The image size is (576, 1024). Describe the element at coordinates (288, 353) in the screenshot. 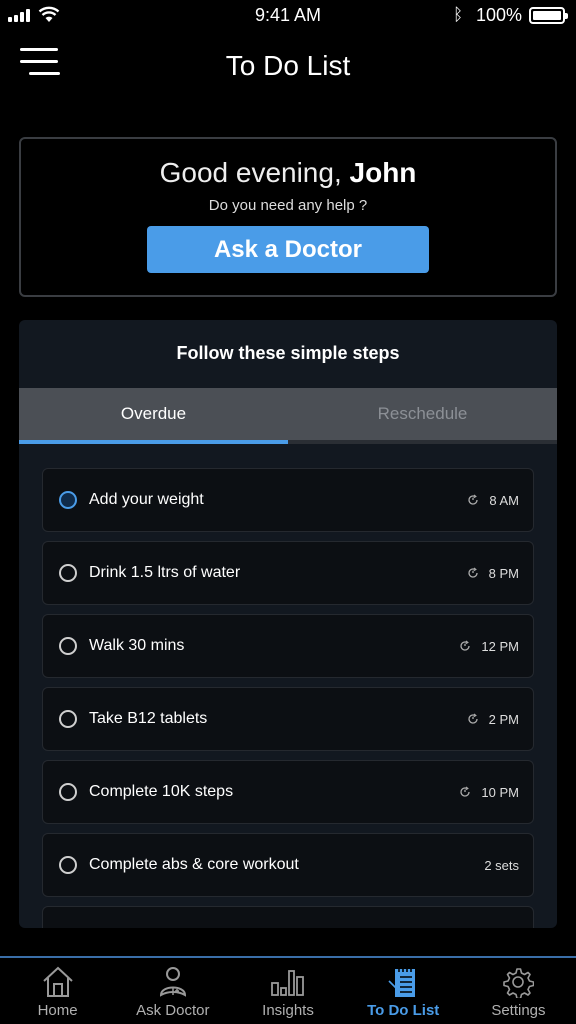

I see `steps-title: Follow these simple steps` at that location.